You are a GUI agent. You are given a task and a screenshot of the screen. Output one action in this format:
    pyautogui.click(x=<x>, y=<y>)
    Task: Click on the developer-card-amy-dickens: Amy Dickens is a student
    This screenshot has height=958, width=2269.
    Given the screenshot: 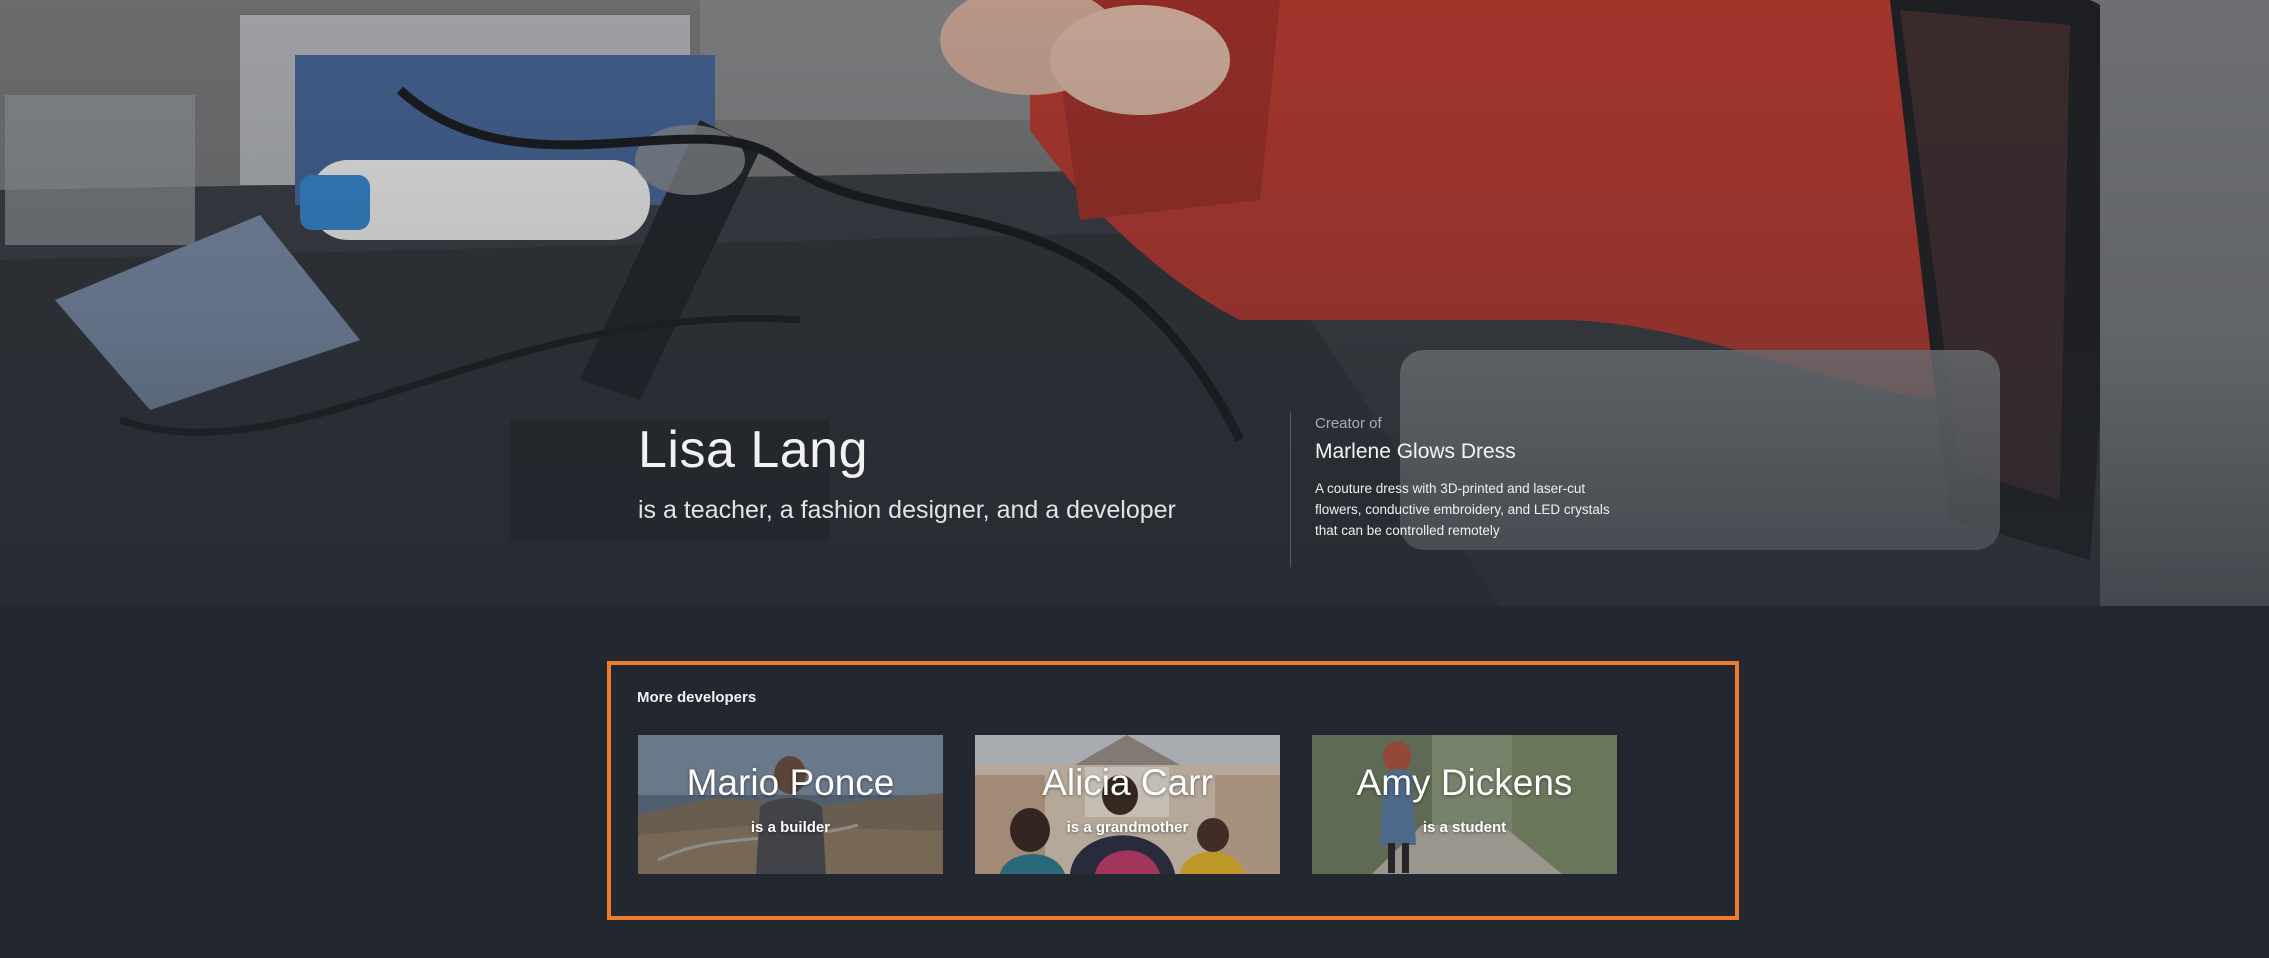 What is the action you would take?
    pyautogui.click(x=1464, y=804)
    